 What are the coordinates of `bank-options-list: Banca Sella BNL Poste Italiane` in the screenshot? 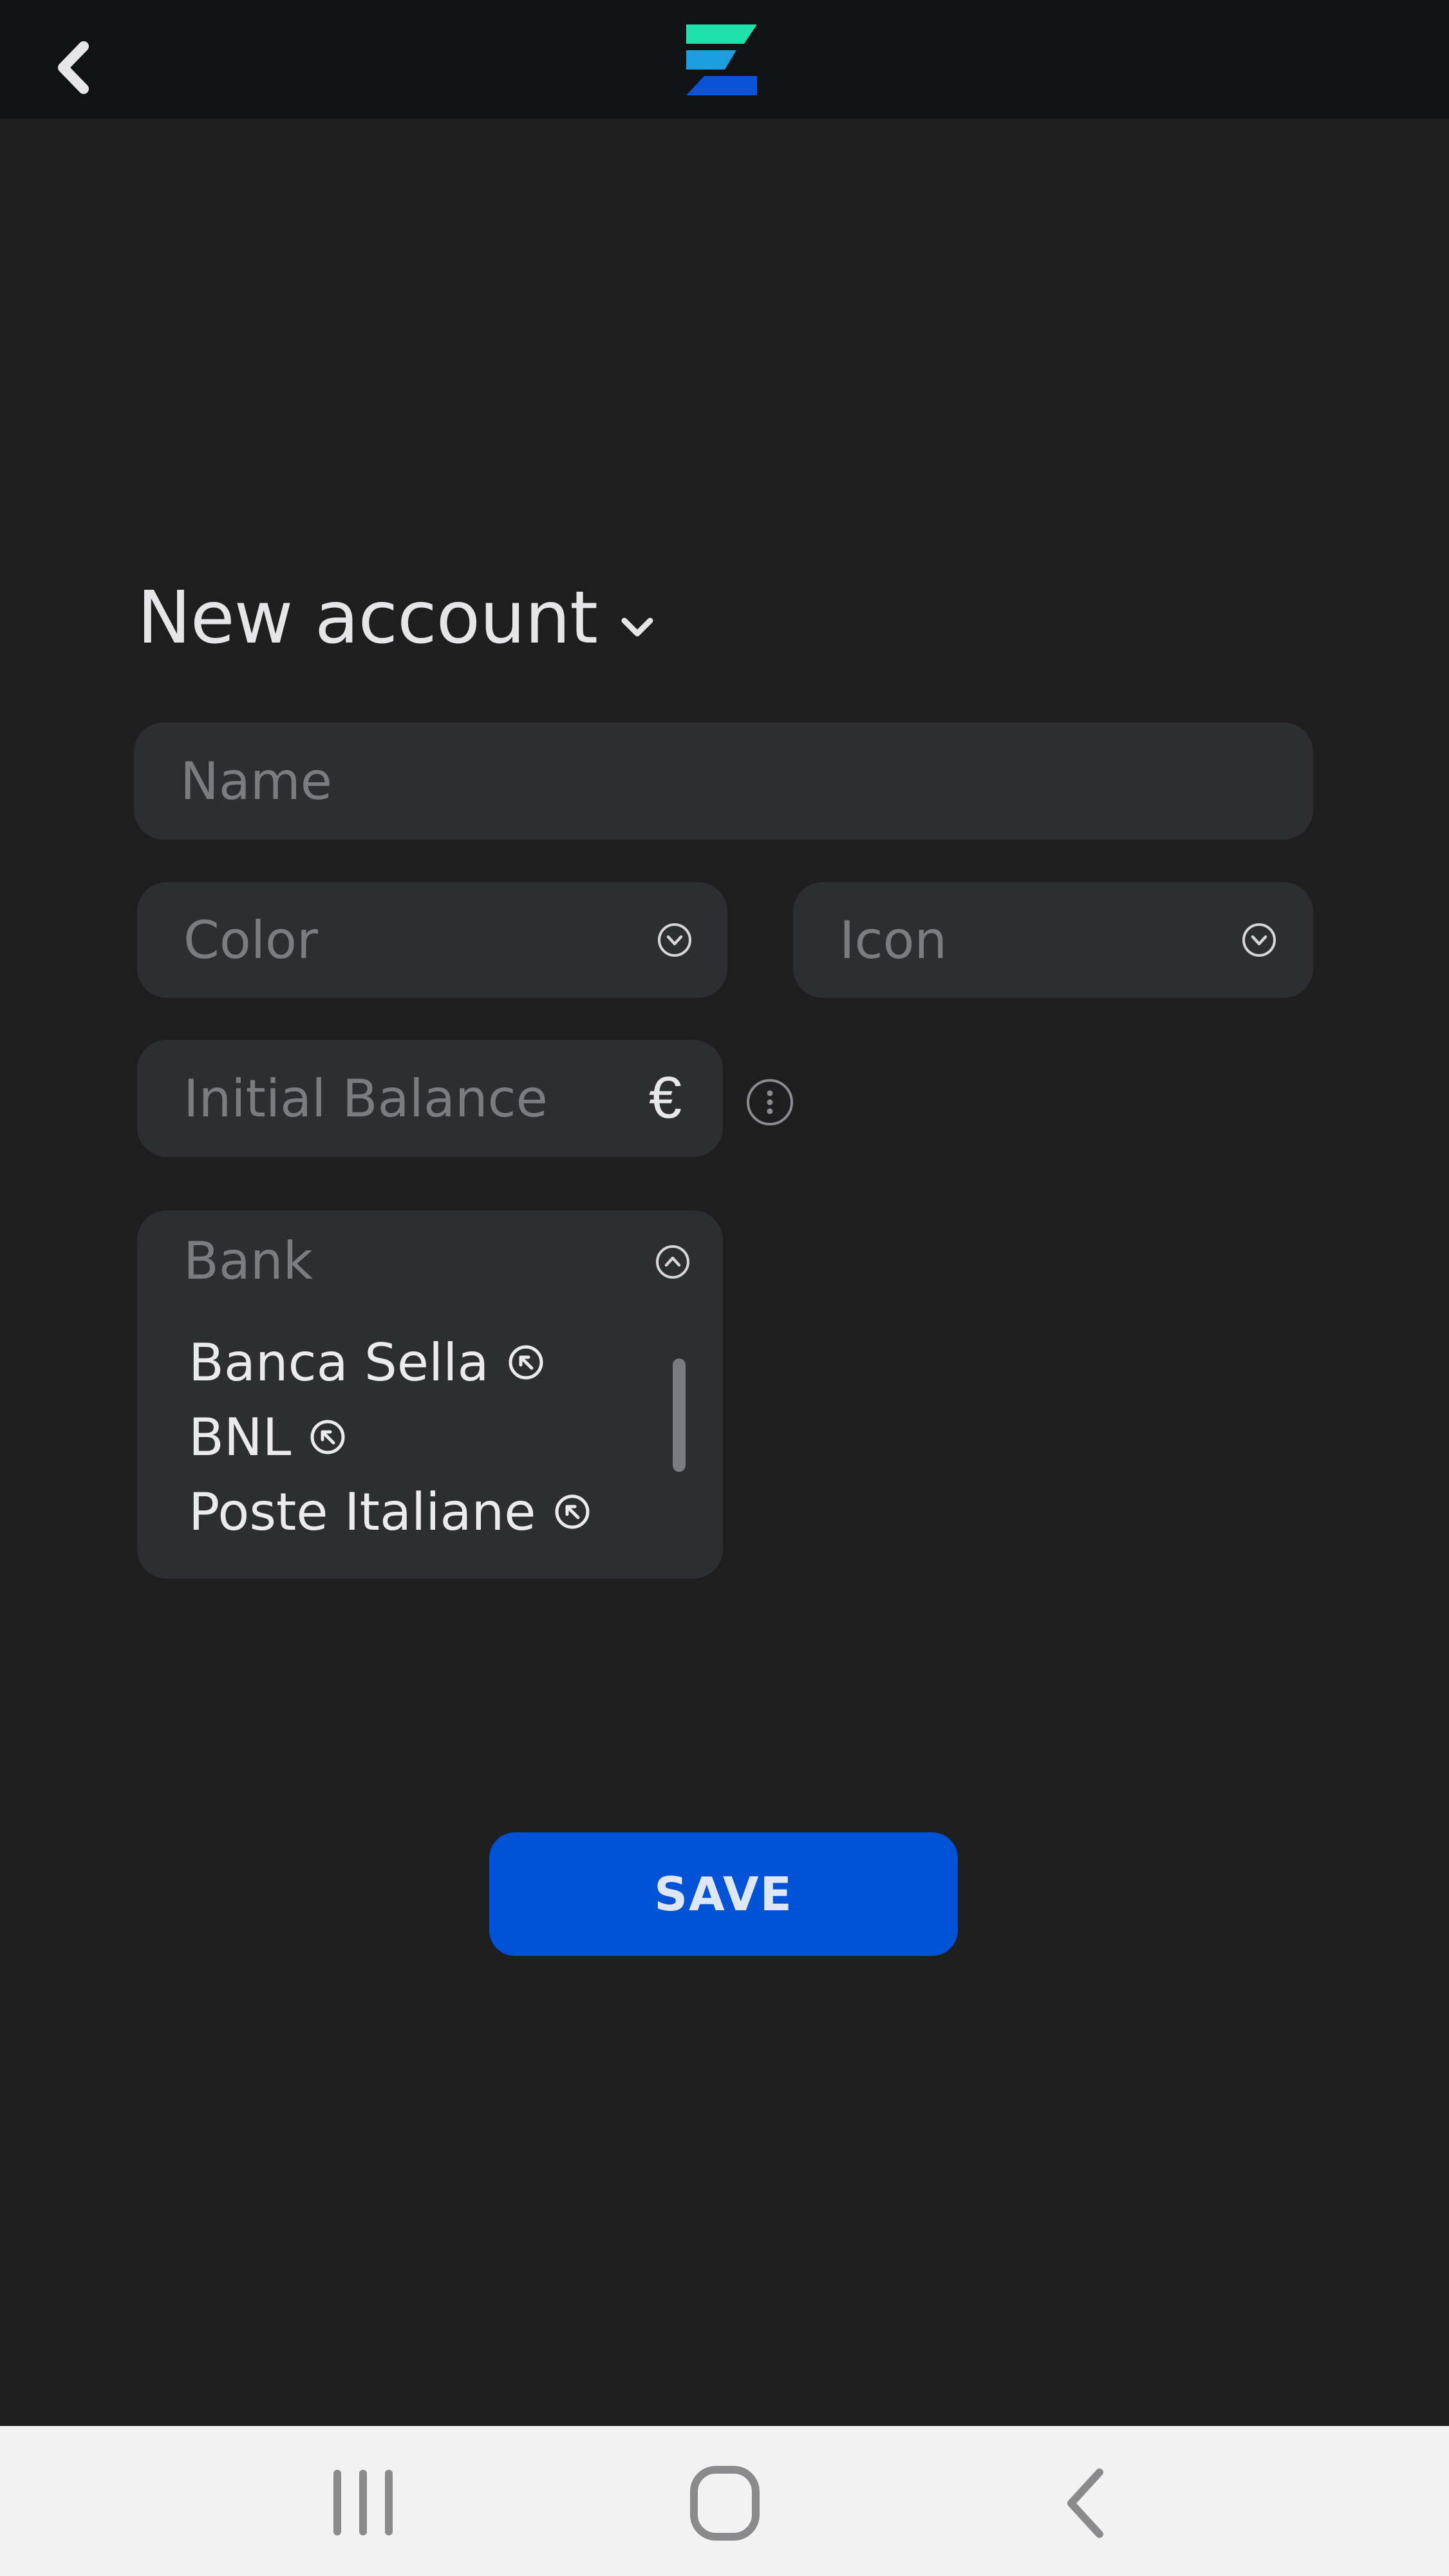 It's located at (390, 1437).